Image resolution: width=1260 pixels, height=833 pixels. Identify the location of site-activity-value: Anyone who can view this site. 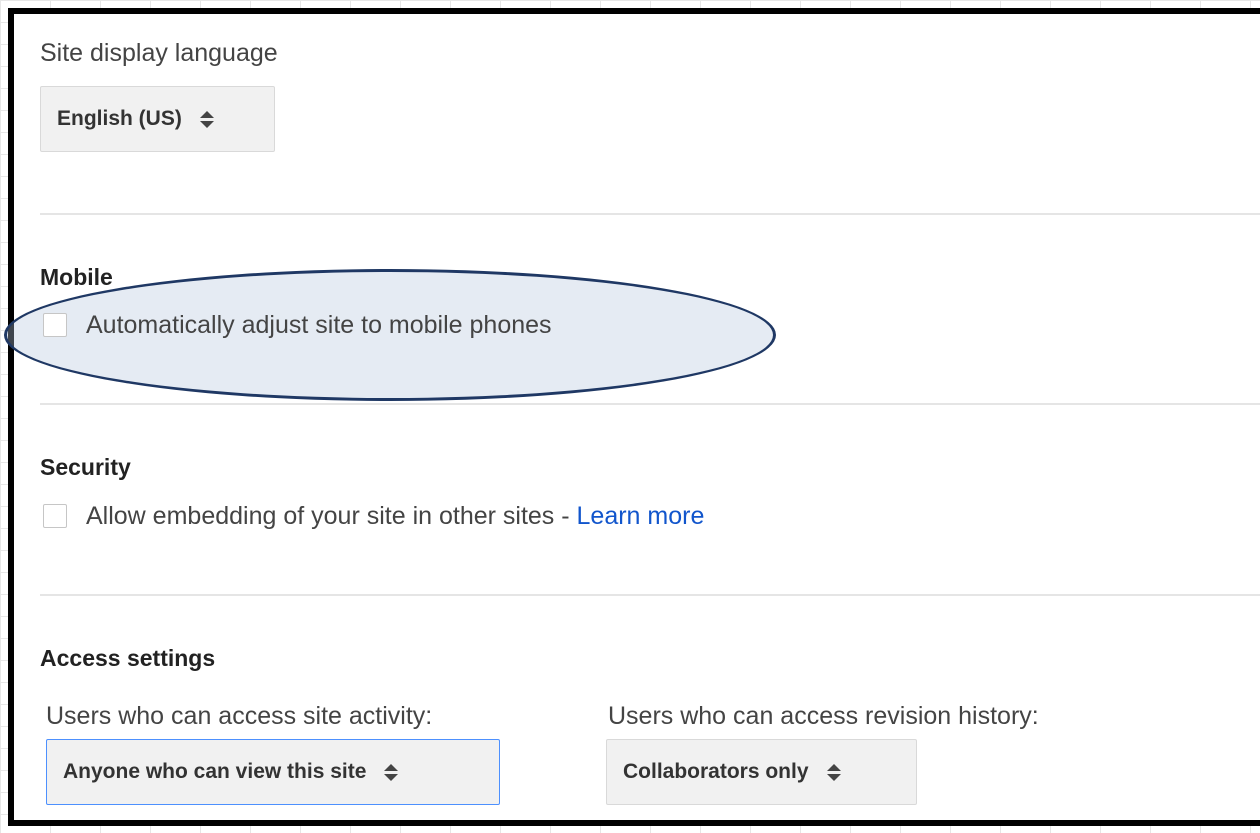
(215, 771).